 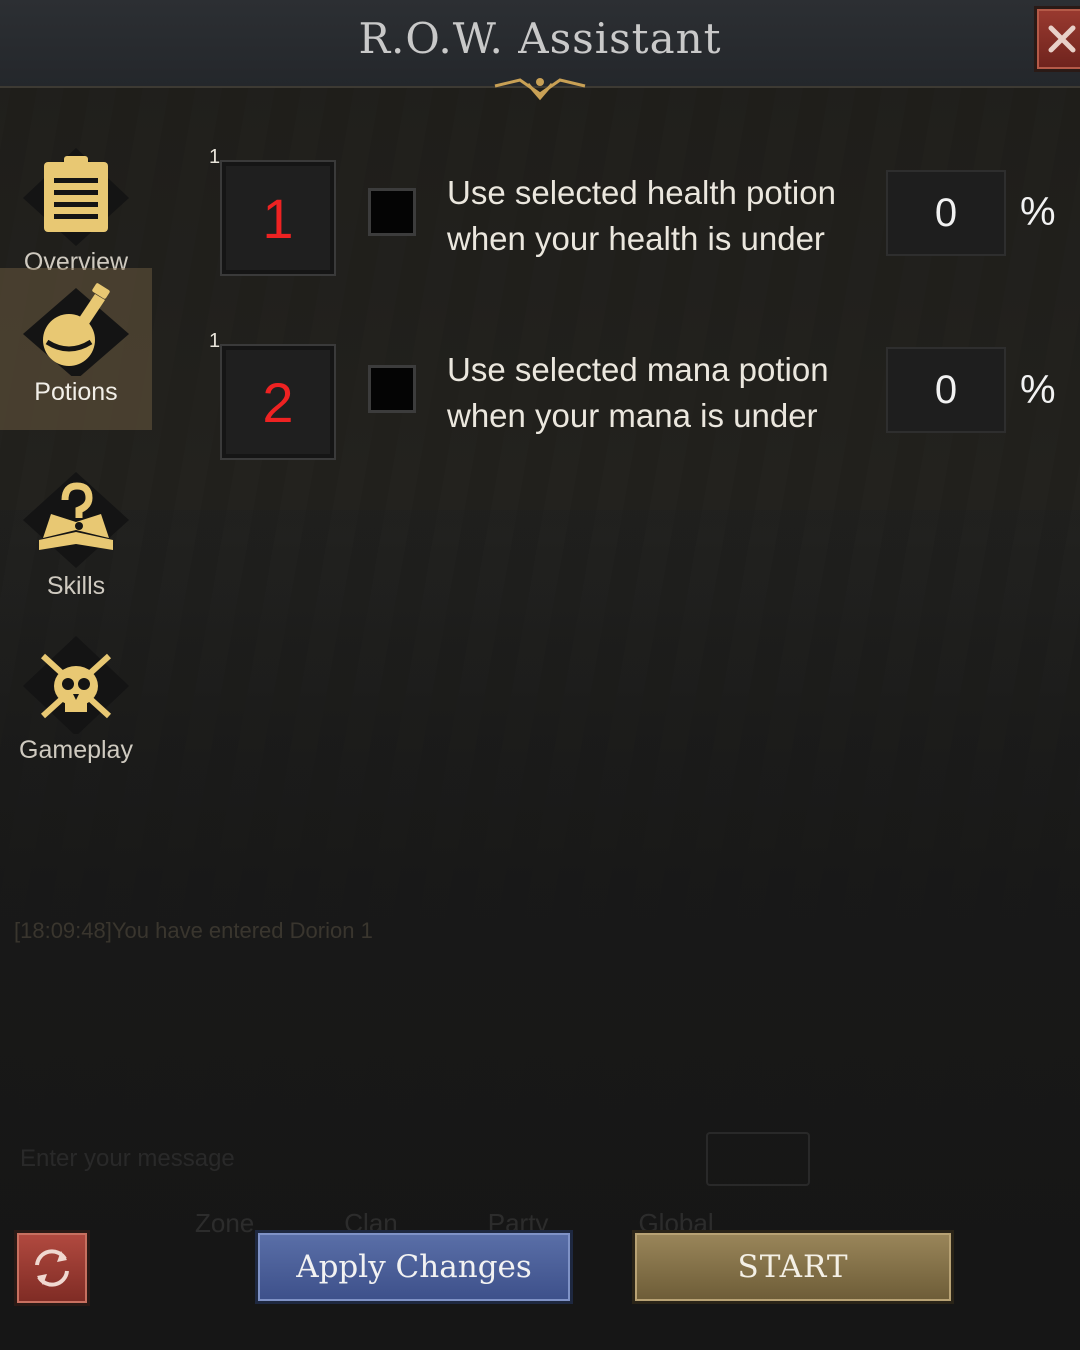 What do you see at coordinates (946, 390) in the screenshot?
I see `mana-threshold-input: 0` at bounding box center [946, 390].